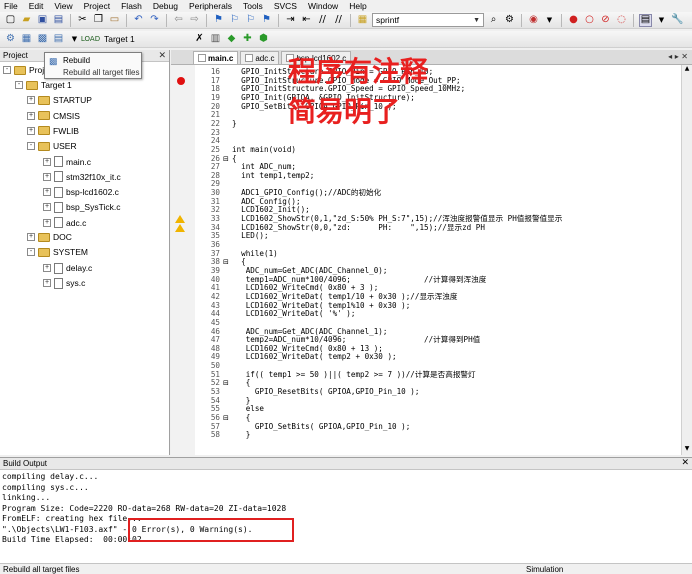 This screenshot has height=574, width=692. Describe the element at coordinates (67, 162) in the screenshot. I see `tree-file: + main.c` at that location.